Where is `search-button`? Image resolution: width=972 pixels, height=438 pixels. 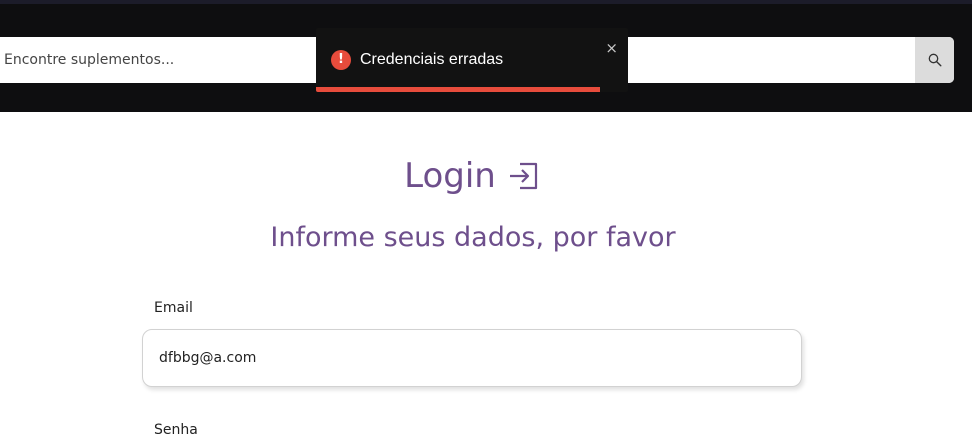 search-button is located at coordinates (934, 60).